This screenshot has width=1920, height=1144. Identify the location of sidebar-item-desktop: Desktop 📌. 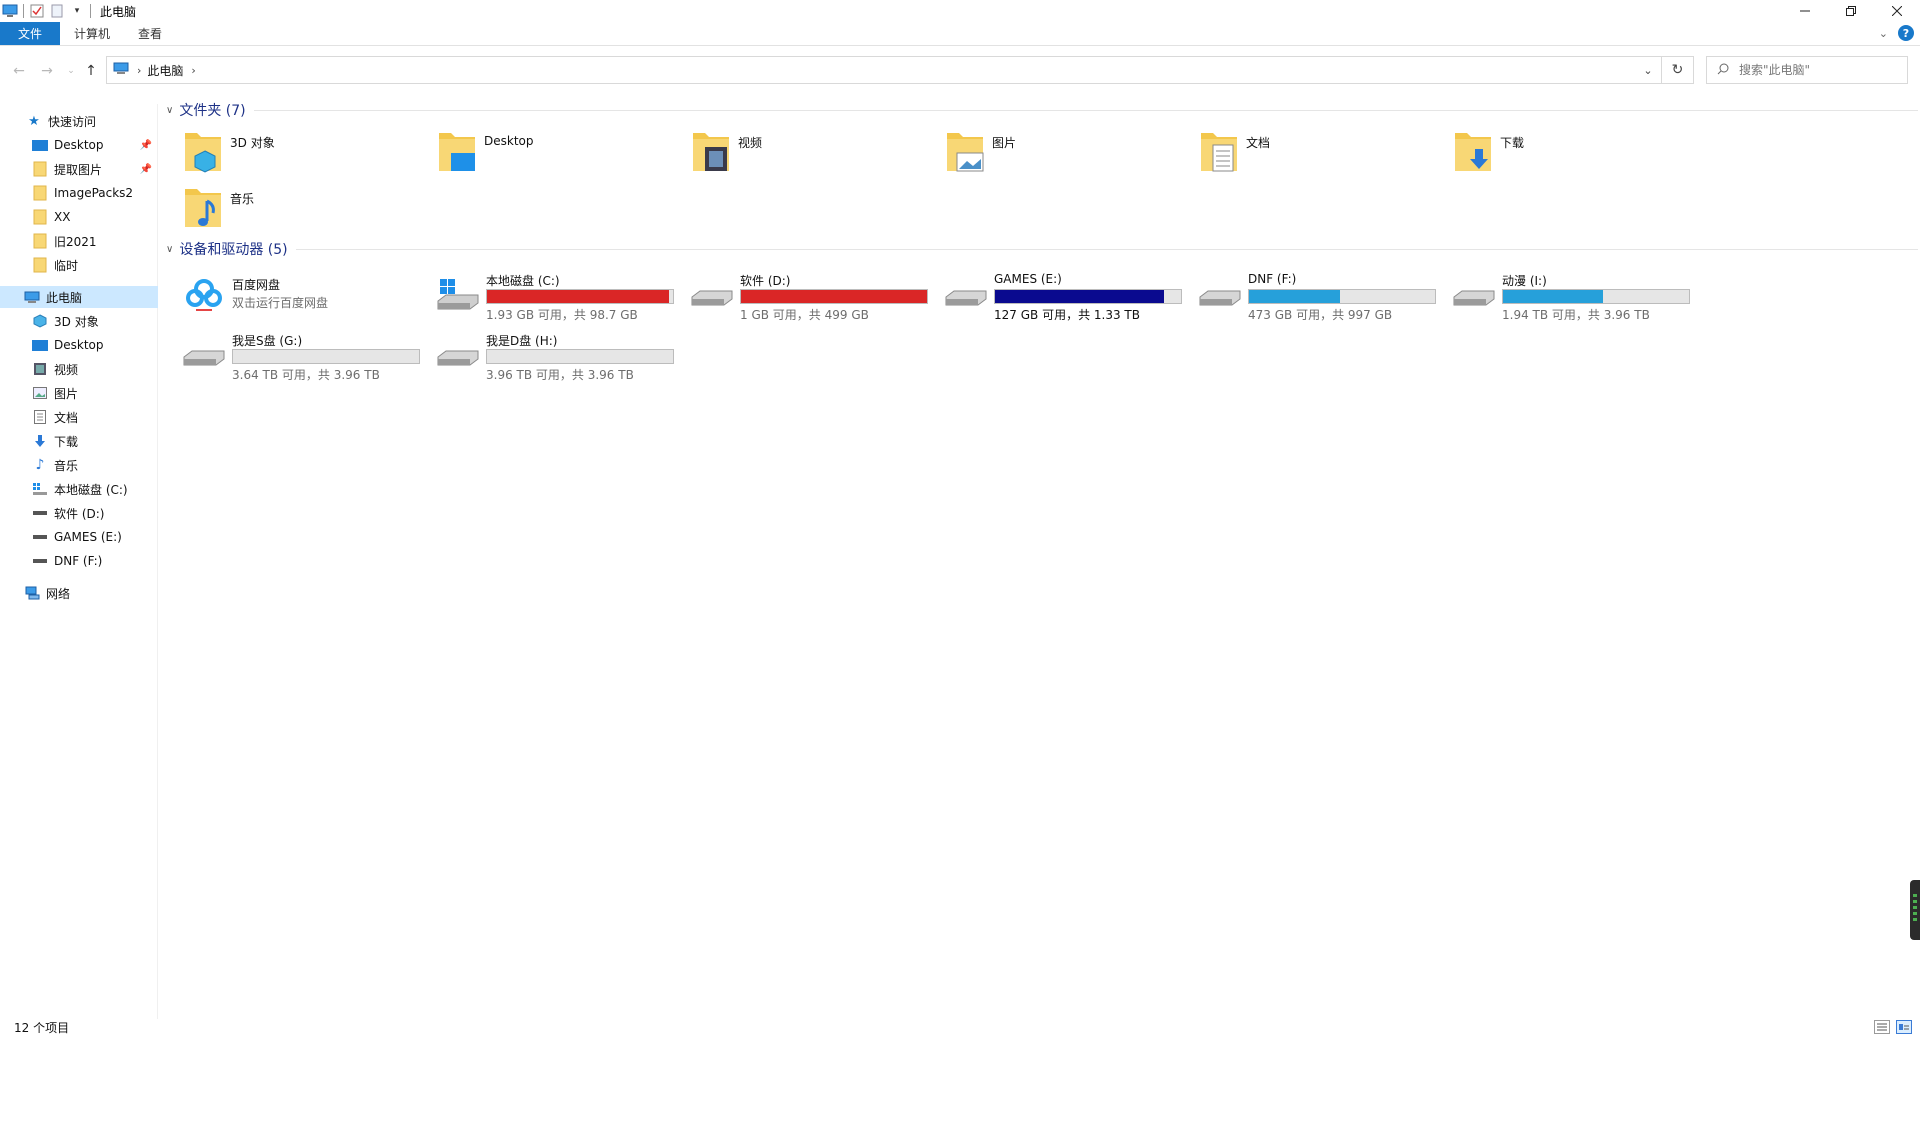
(79, 145).